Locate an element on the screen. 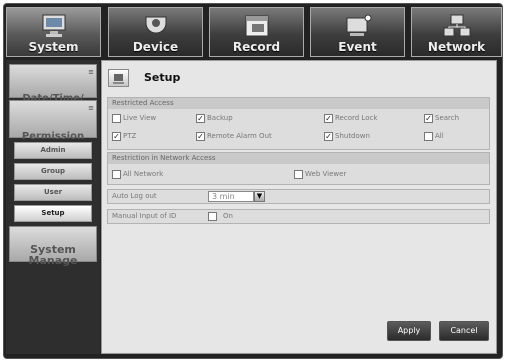 Image resolution: width=509 pixels, height=364 pixels. checkbox-label: Live View is located at coordinates (140, 118).